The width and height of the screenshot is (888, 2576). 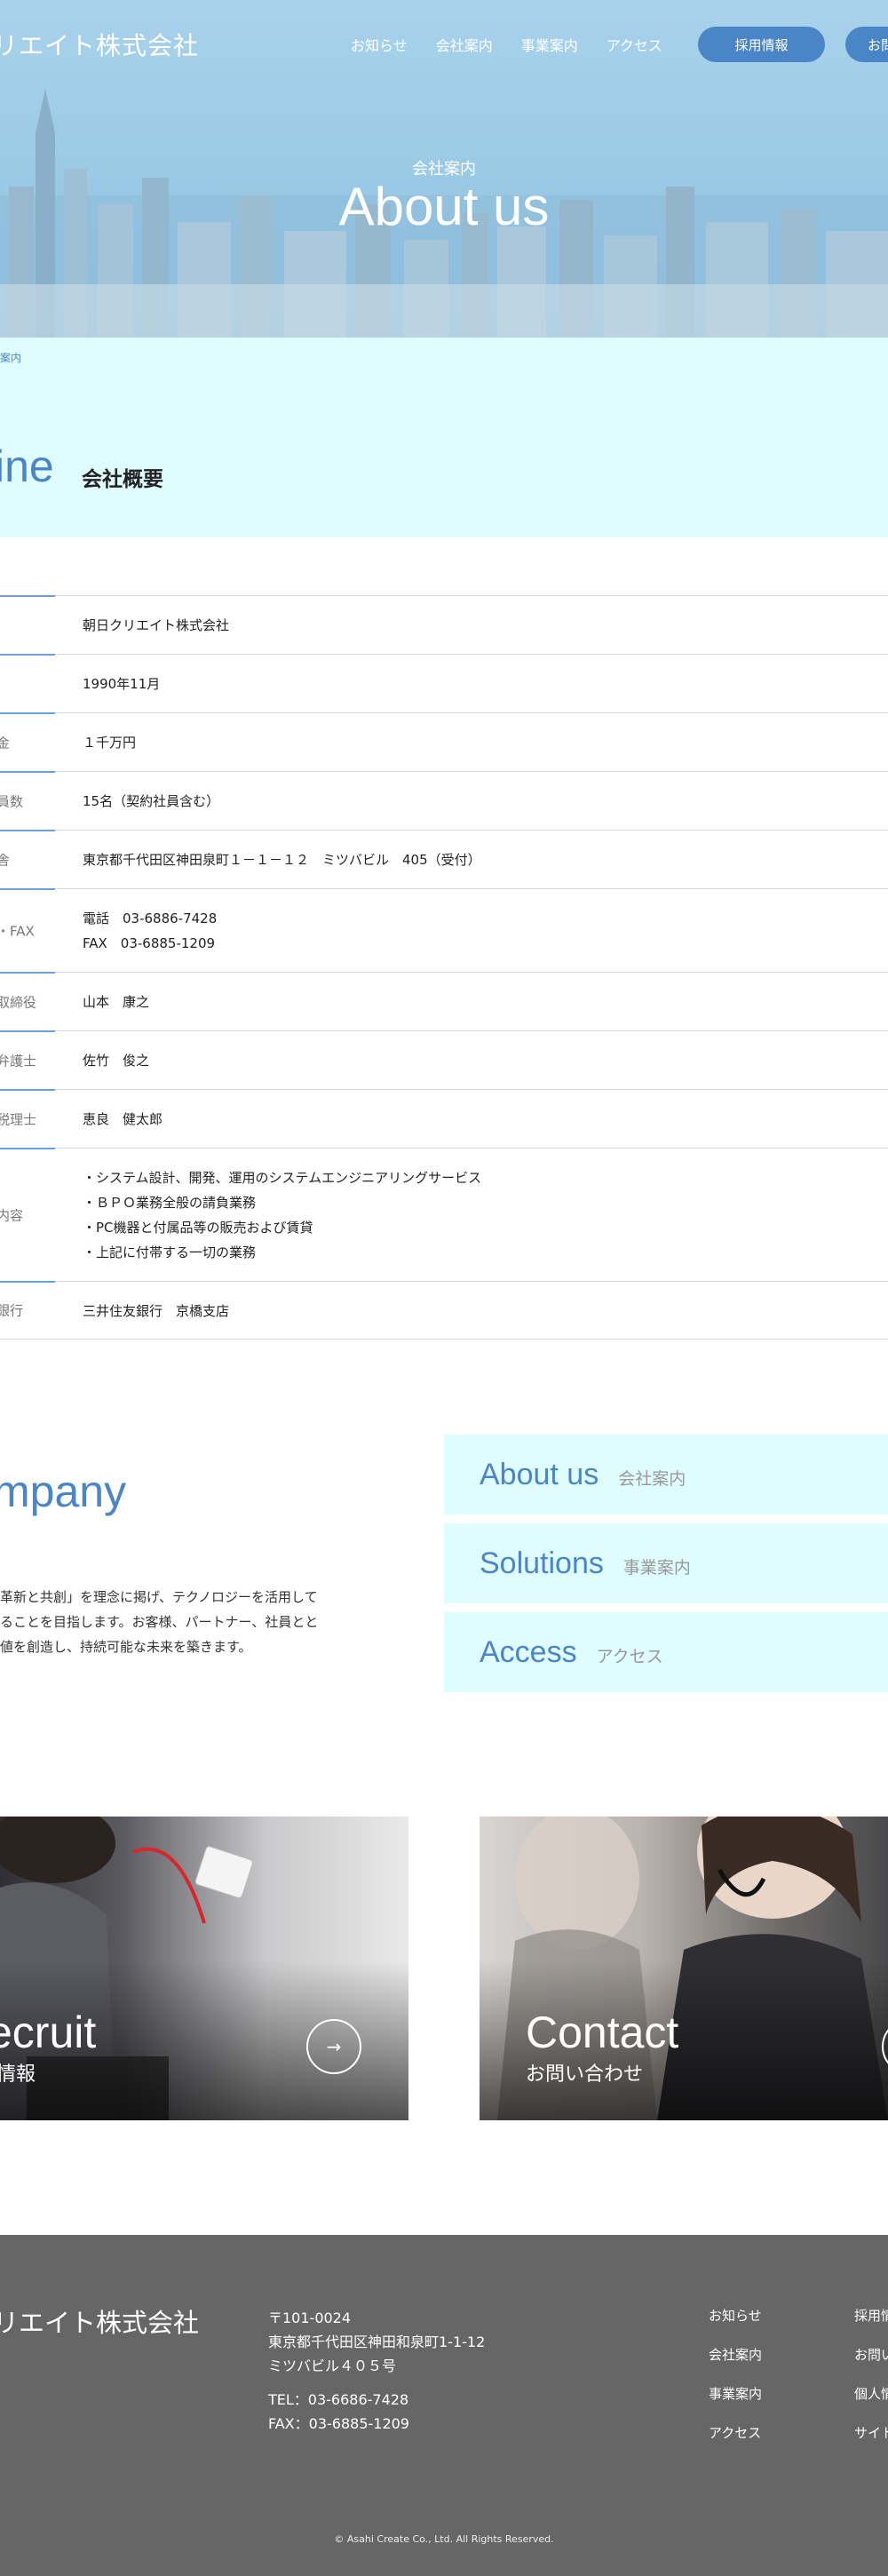 I want to click on card-title-ja: 会社案内, so click(x=652, y=1479).